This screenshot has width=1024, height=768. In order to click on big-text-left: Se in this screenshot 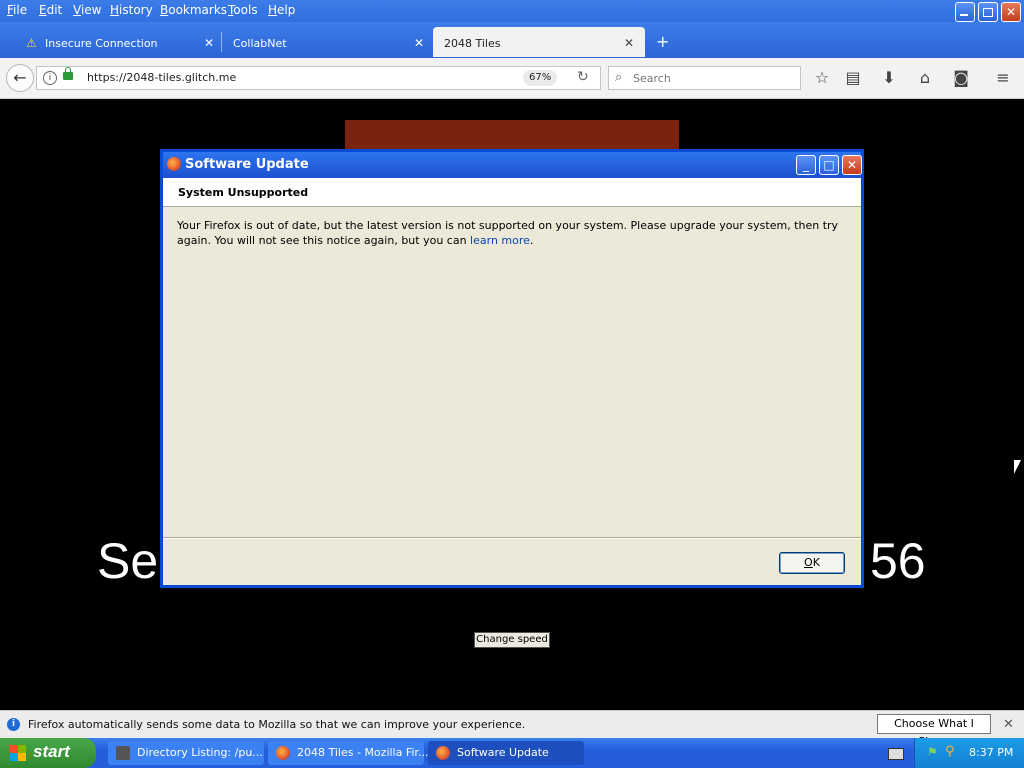, I will do `click(128, 561)`.